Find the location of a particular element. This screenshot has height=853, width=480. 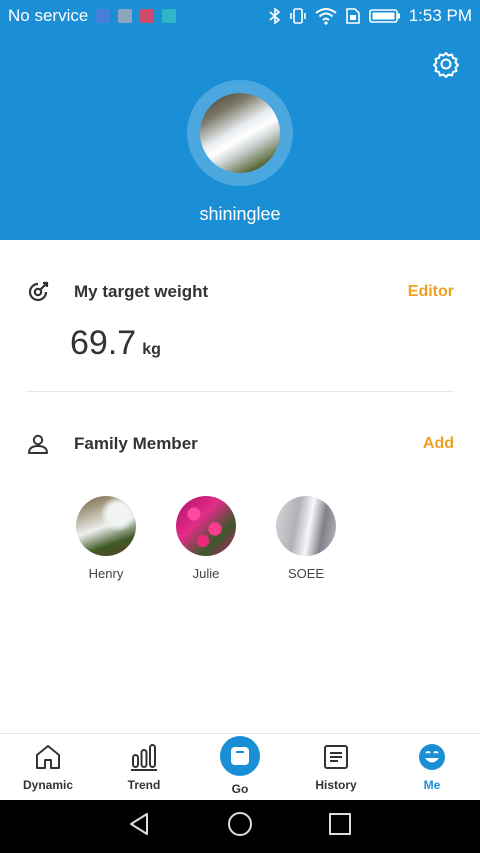

member-soee: SOEE is located at coordinates (306, 538).